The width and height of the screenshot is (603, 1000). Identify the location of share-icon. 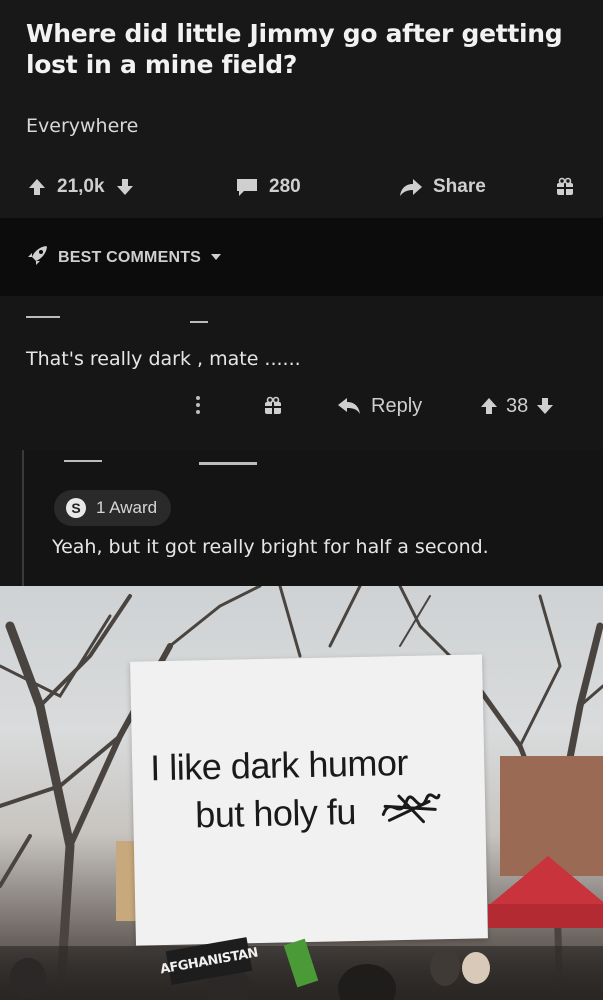
(411, 187).